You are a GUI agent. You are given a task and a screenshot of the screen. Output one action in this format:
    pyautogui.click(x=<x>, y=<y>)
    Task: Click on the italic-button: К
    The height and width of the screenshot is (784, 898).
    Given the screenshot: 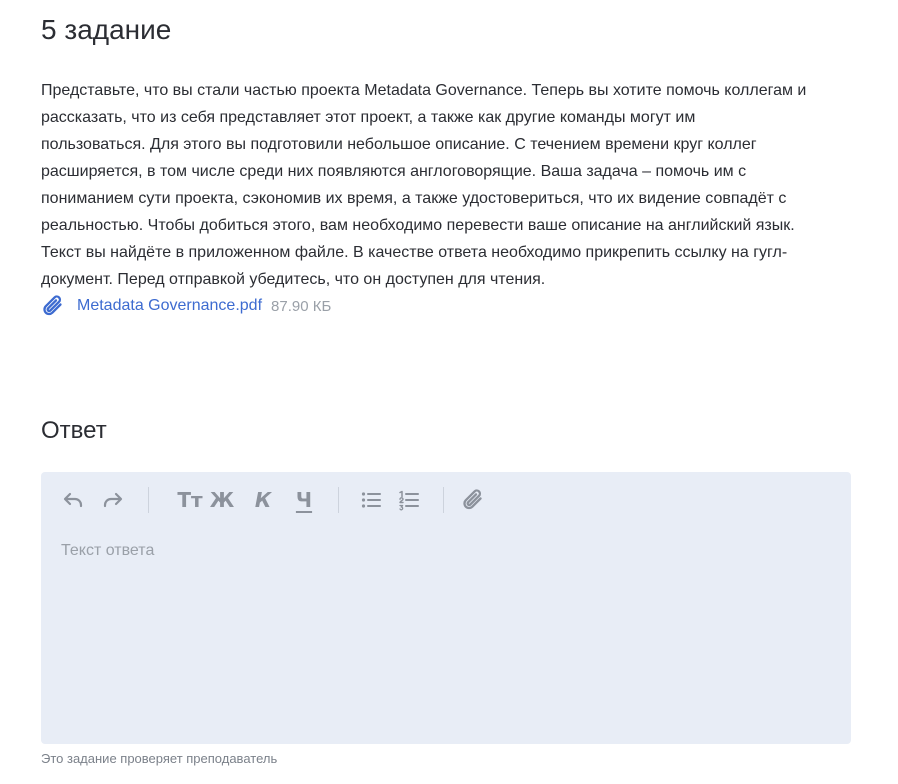 What is the action you would take?
    pyautogui.click(x=263, y=500)
    